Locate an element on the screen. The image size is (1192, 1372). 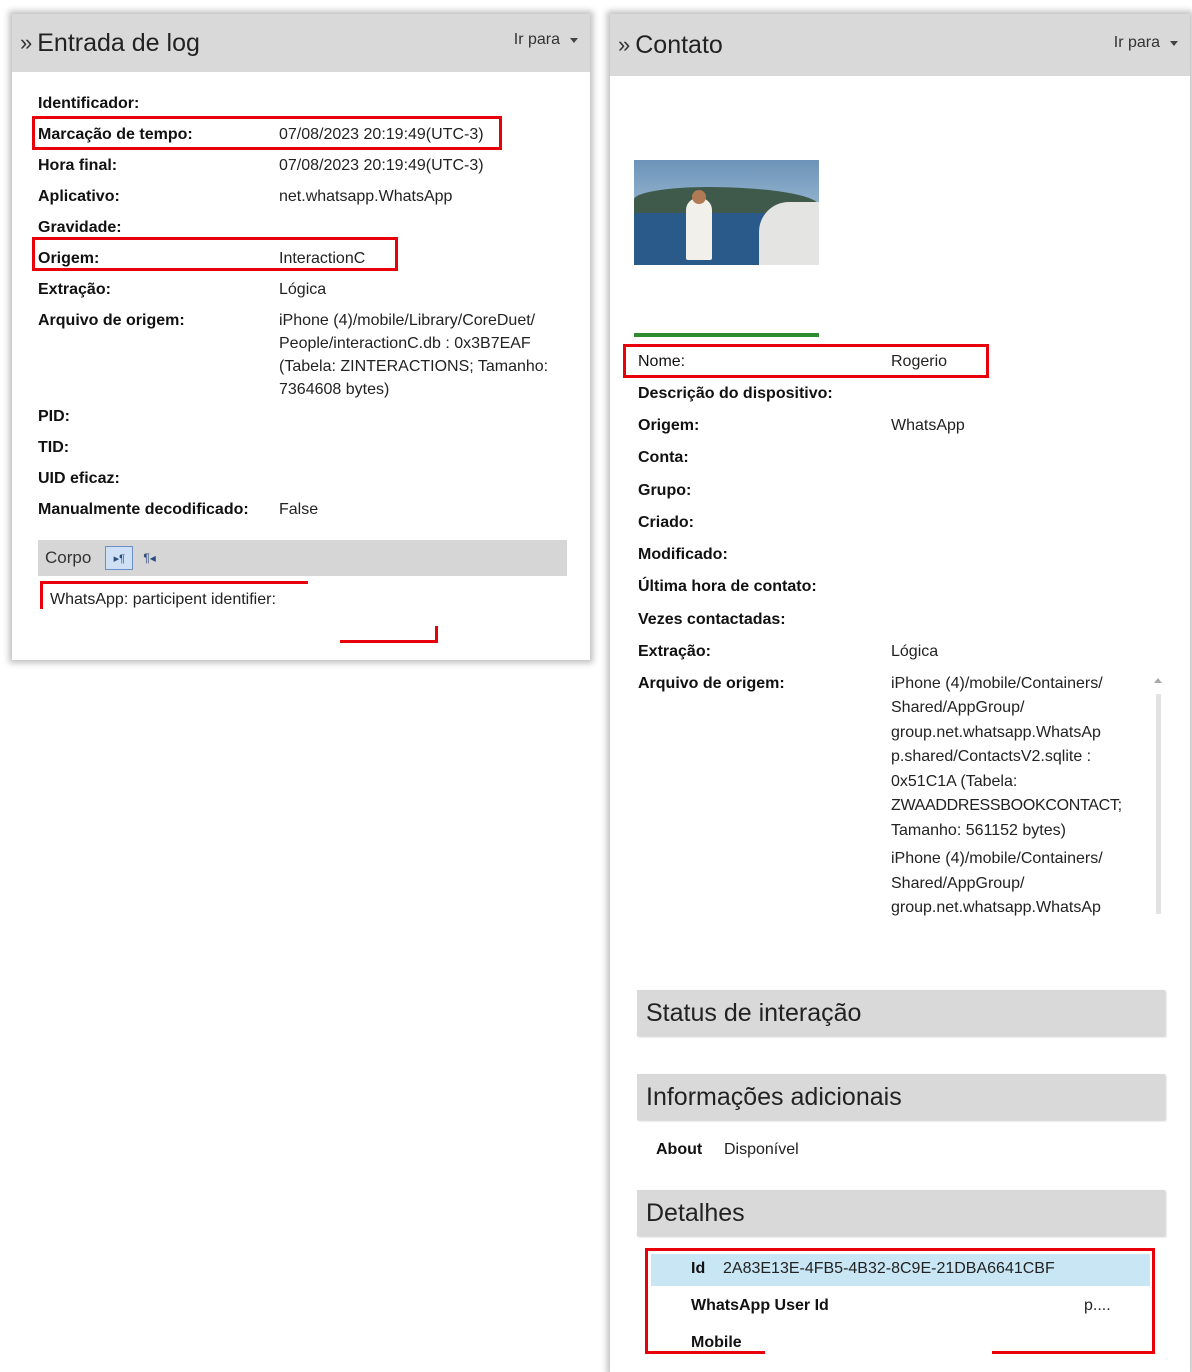
highlight-details-top is located at coordinates (900, 1249).